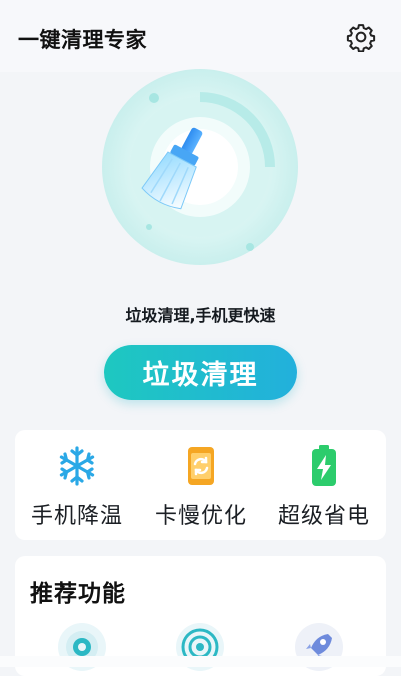 This screenshot has width=401, height=676. What do you see at coordinates (201, 466) in the screenshot?
I see `phone-refresh-icon` at bounding box center [201, 466].